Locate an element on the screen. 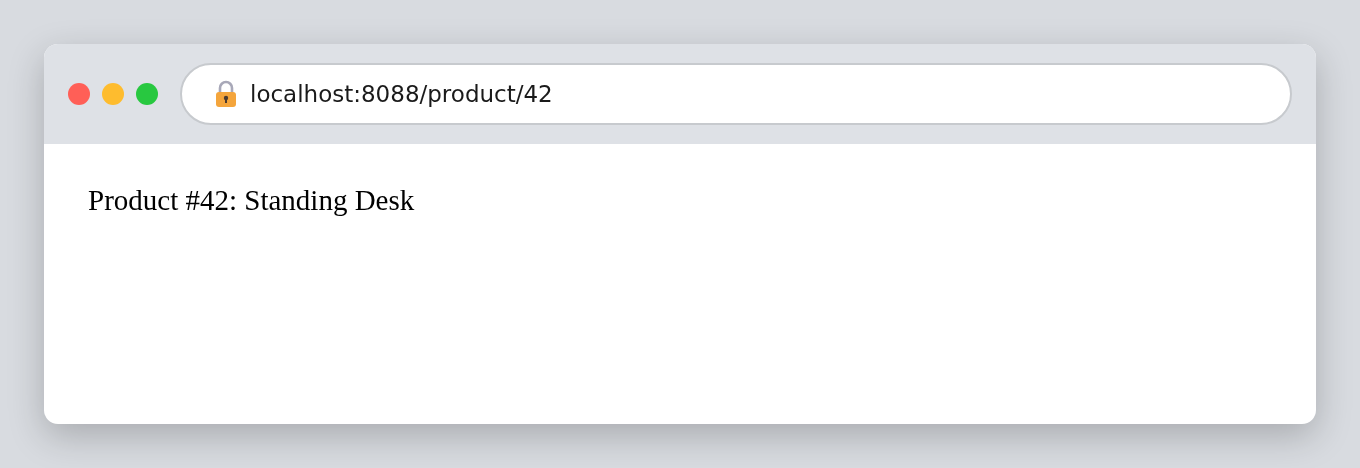  product-heading: Product #42: Standing Desk is located at coordinates (252, 200).